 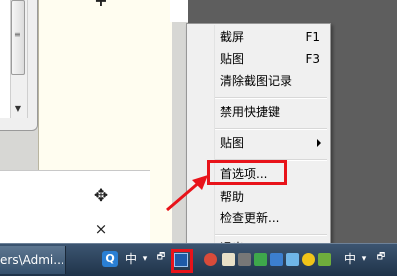 What do you see at coordinates (232, 37) in the screenshot?
I see `menu-item-screenshot: 截屏` at bounding box center [232, 37].